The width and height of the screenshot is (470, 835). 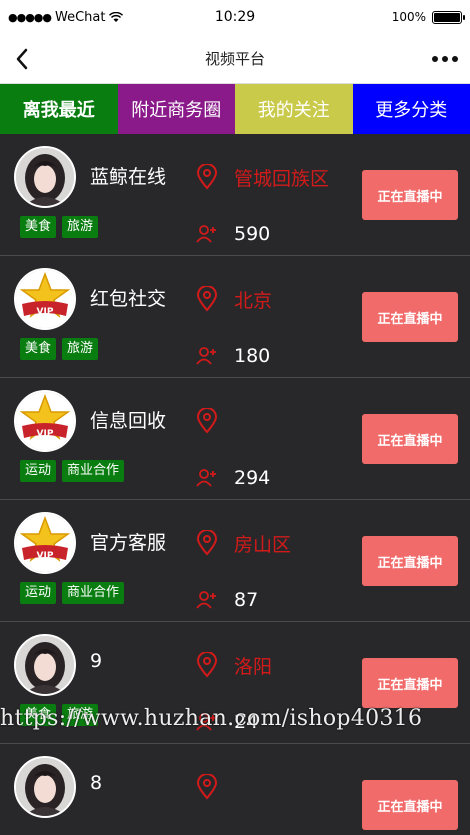 I want to click on fans-count: 87, so click(x=246, y=600).